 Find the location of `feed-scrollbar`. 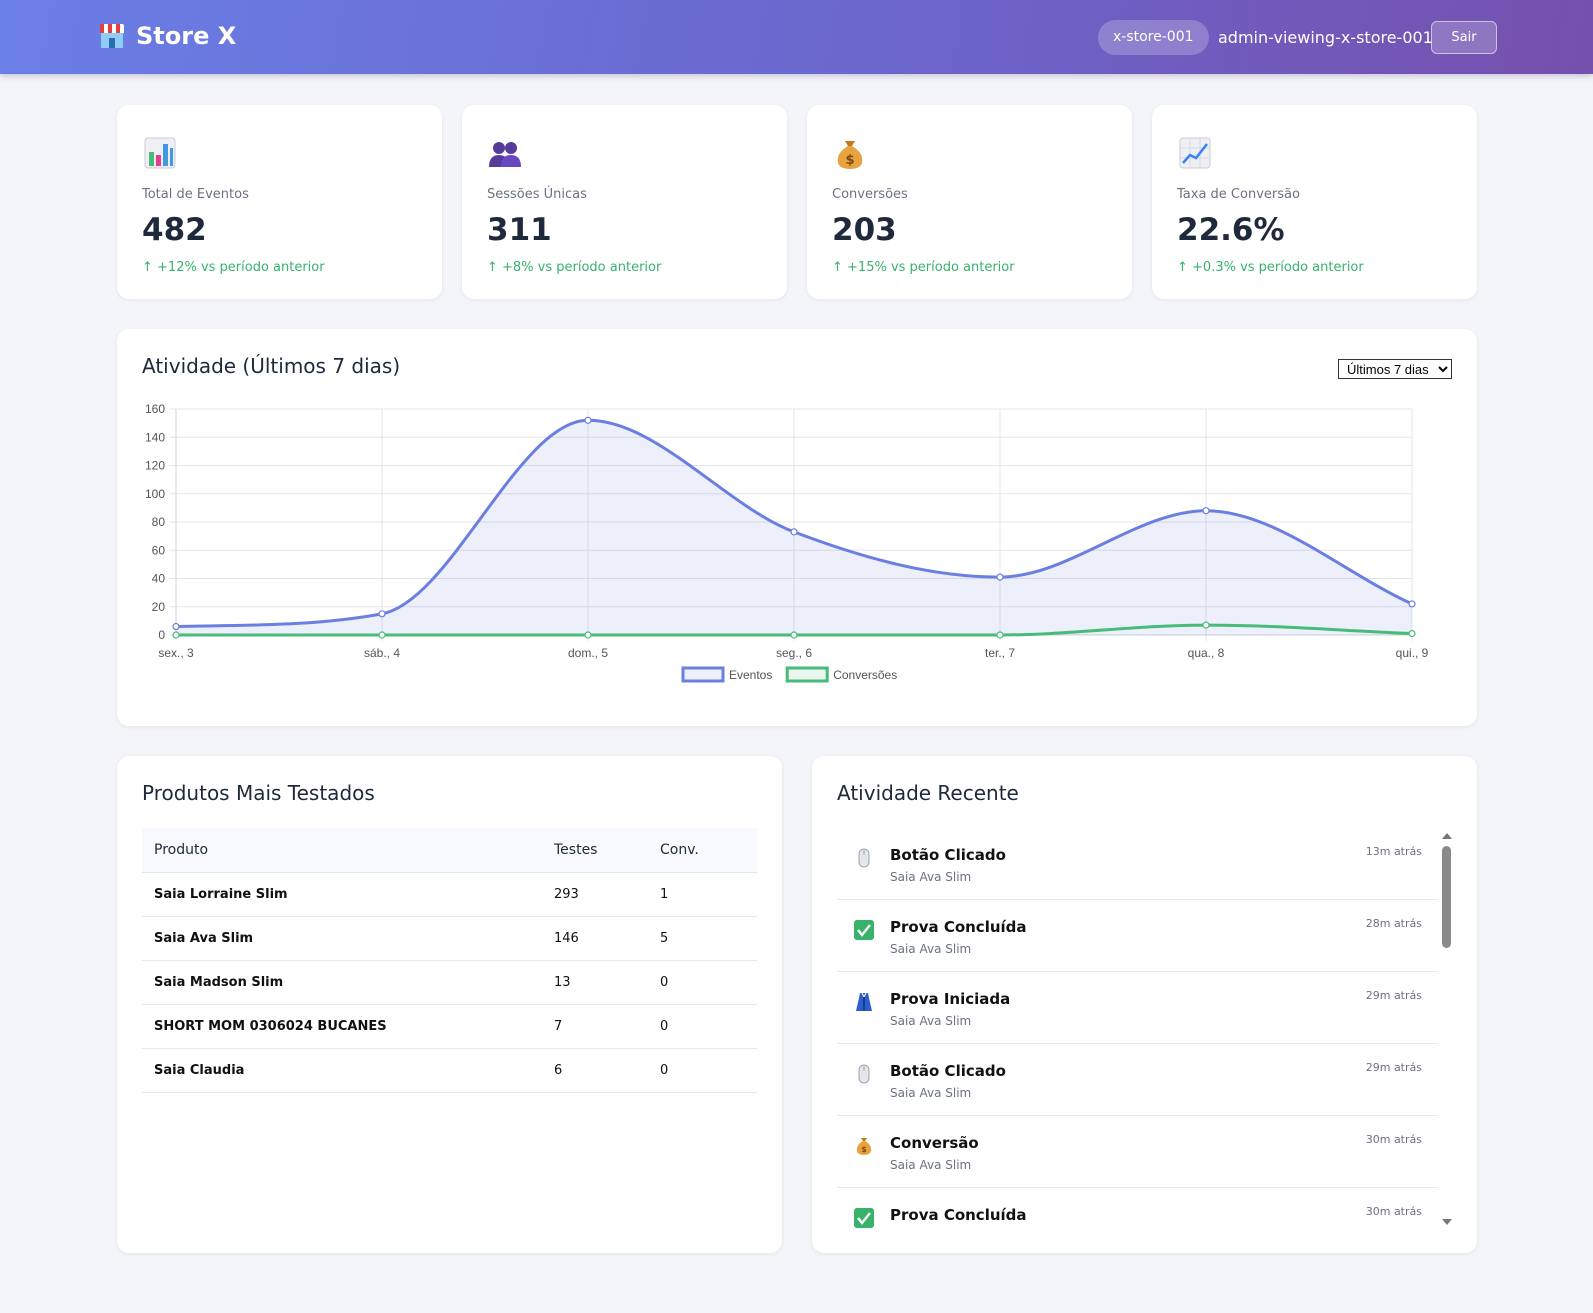

feed-scrollbar is located at coordinates (1447, 1028).